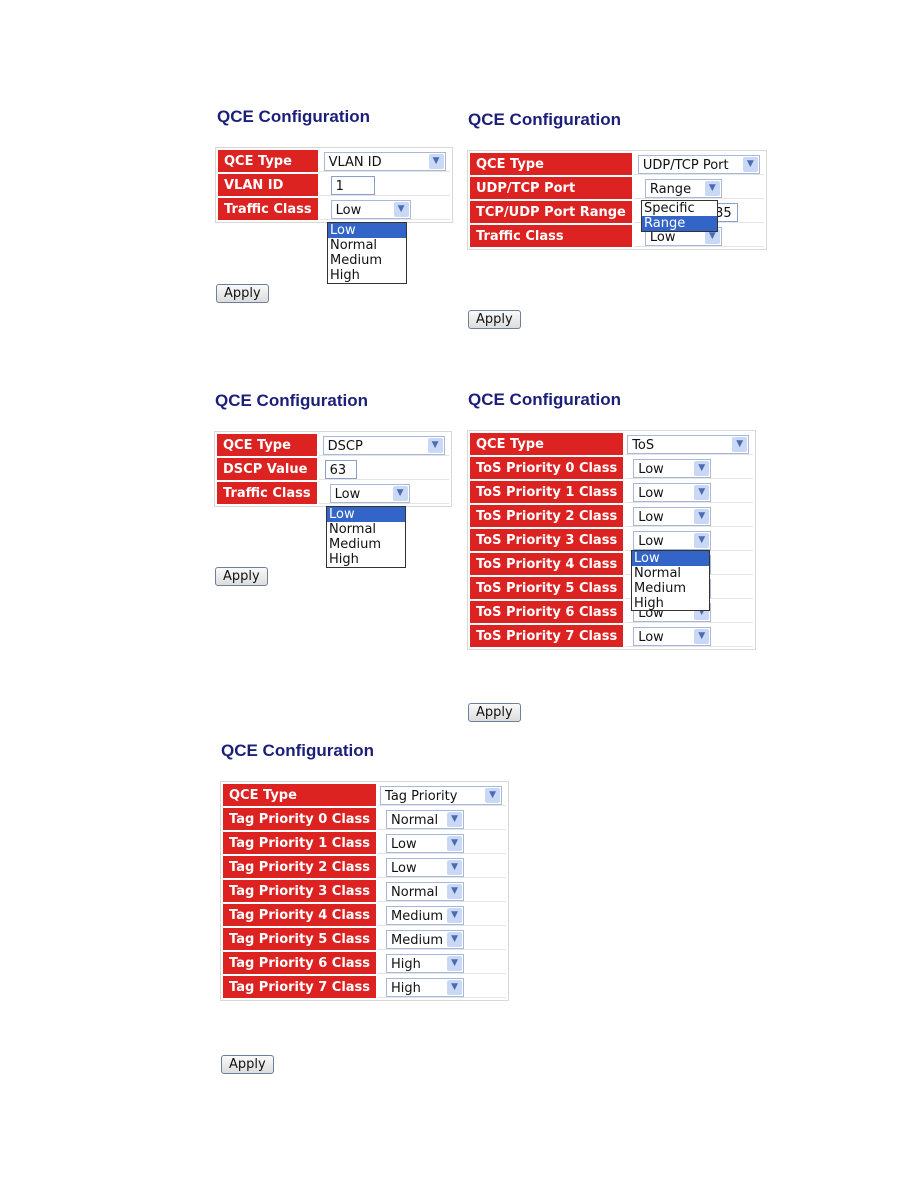 The image size is (918, 1188). Describe the element at coordinates (425, 843) in the screenshot. I see `tag-priority-1-select: Low ▼` at that location.